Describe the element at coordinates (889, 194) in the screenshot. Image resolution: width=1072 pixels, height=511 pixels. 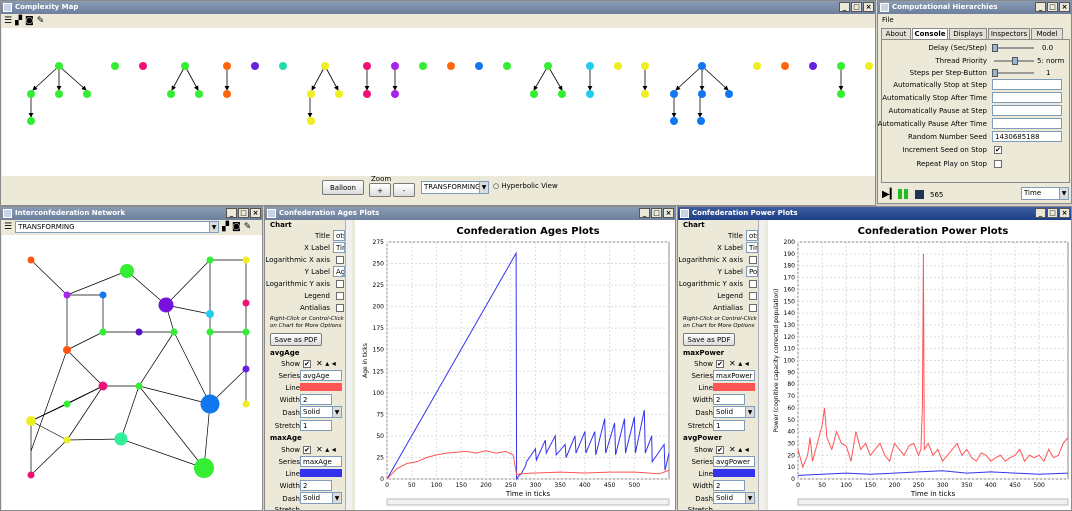
I see `play-button: ▶▎` at that location.